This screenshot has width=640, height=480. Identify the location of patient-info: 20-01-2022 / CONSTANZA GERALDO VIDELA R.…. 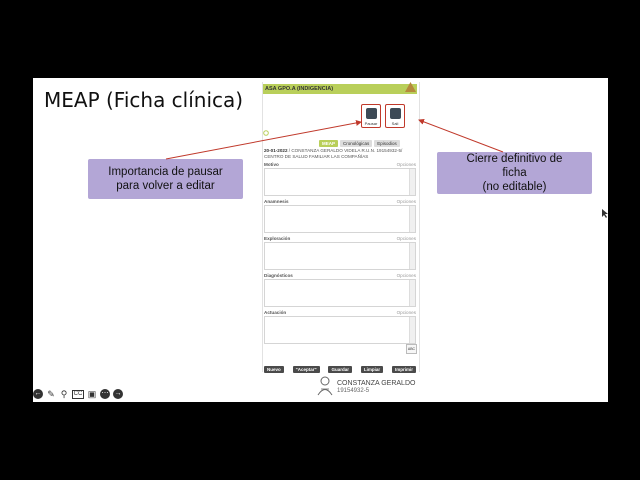
(333, 153).